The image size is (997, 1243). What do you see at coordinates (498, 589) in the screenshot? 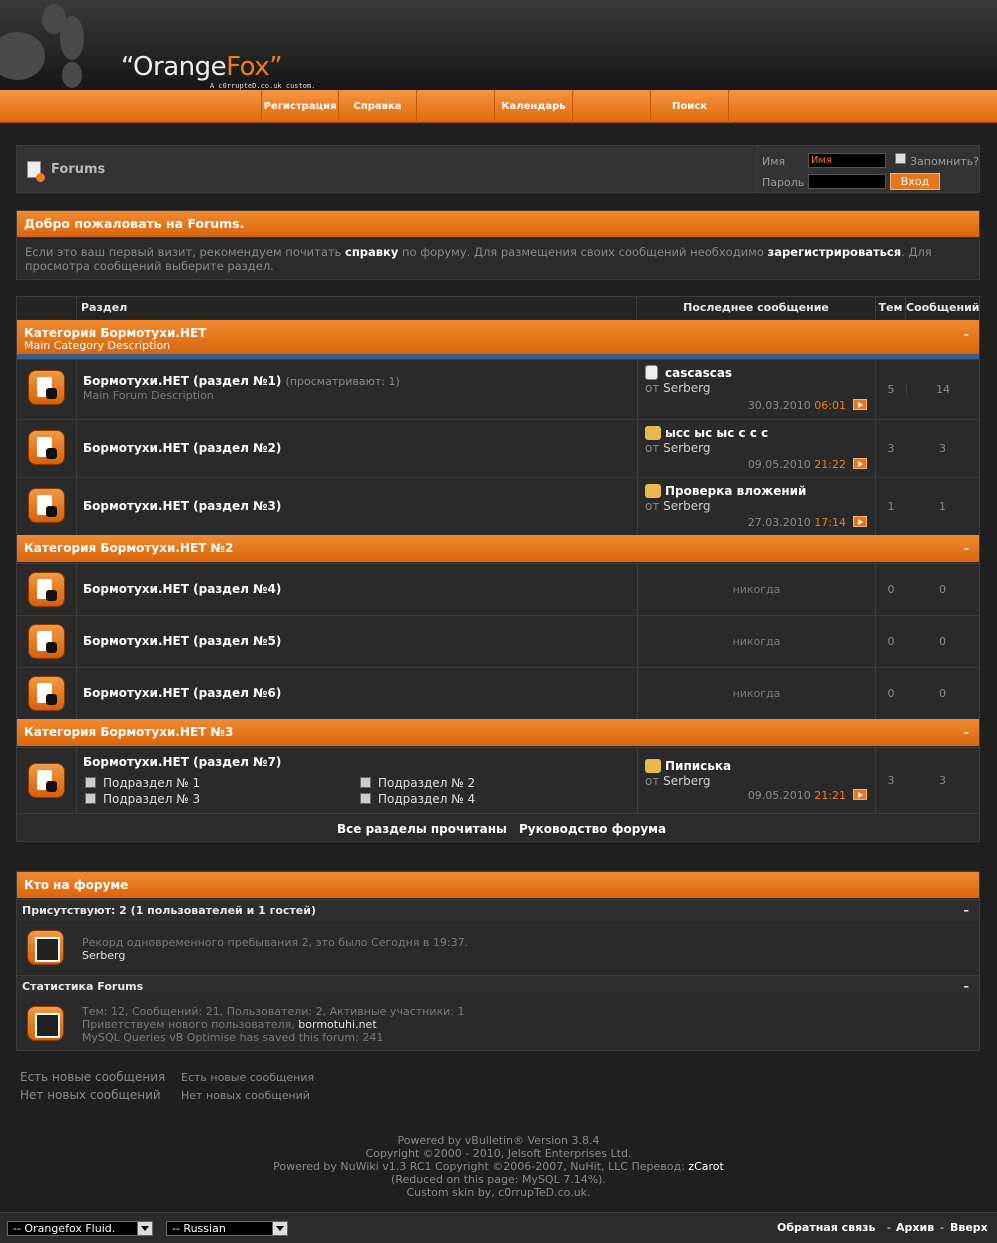
I see `forum-row: Бормотухи.НЕТ (раздел №4) никогда 0 0` at bounding box center [498, 589].